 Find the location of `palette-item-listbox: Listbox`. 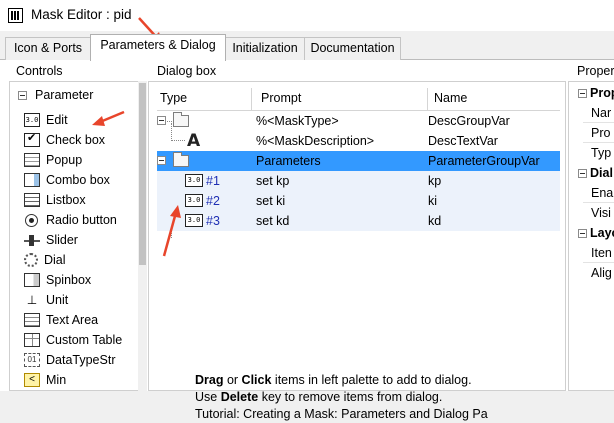

palette-item-listbox: Listbox is located at coordinates (55, 200).